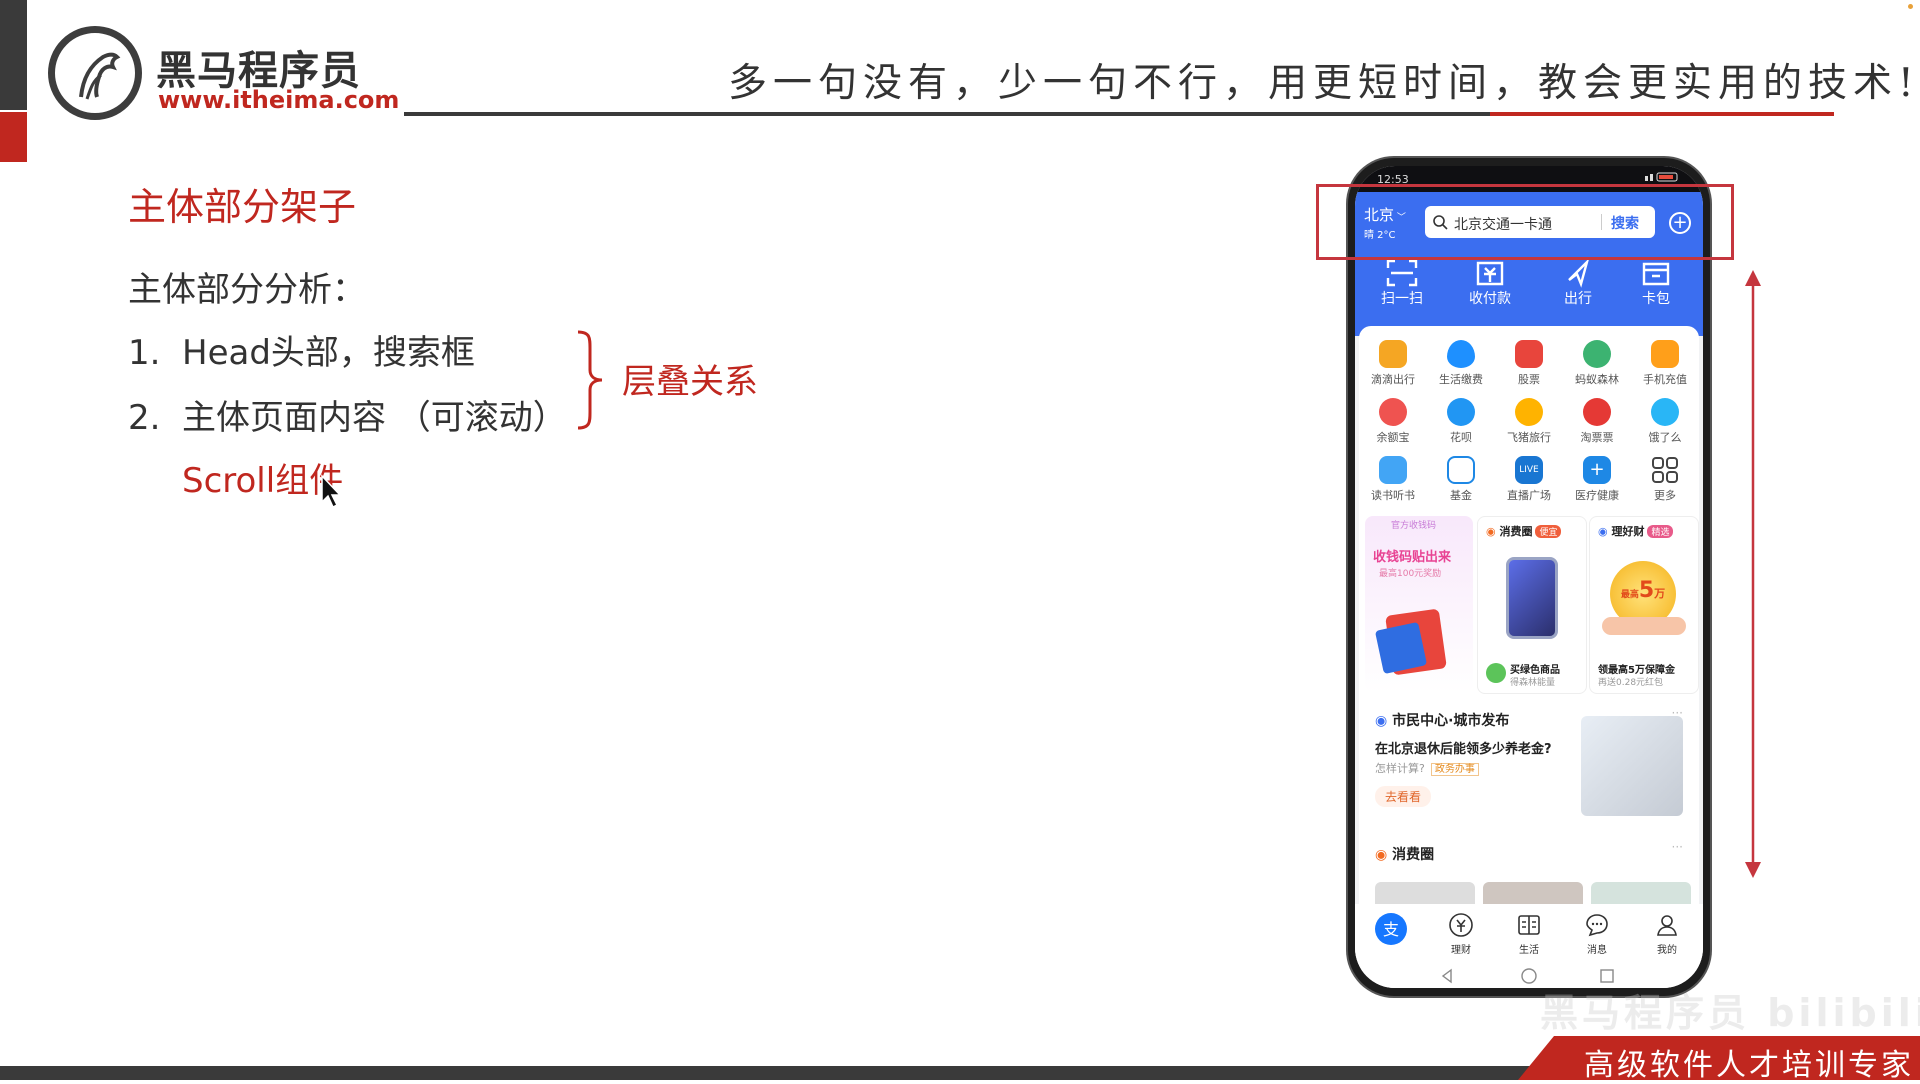  Describe the element at coordinates (1529, 470) in the screenshot. I see `live-tv-icon: LIVE` at that location.